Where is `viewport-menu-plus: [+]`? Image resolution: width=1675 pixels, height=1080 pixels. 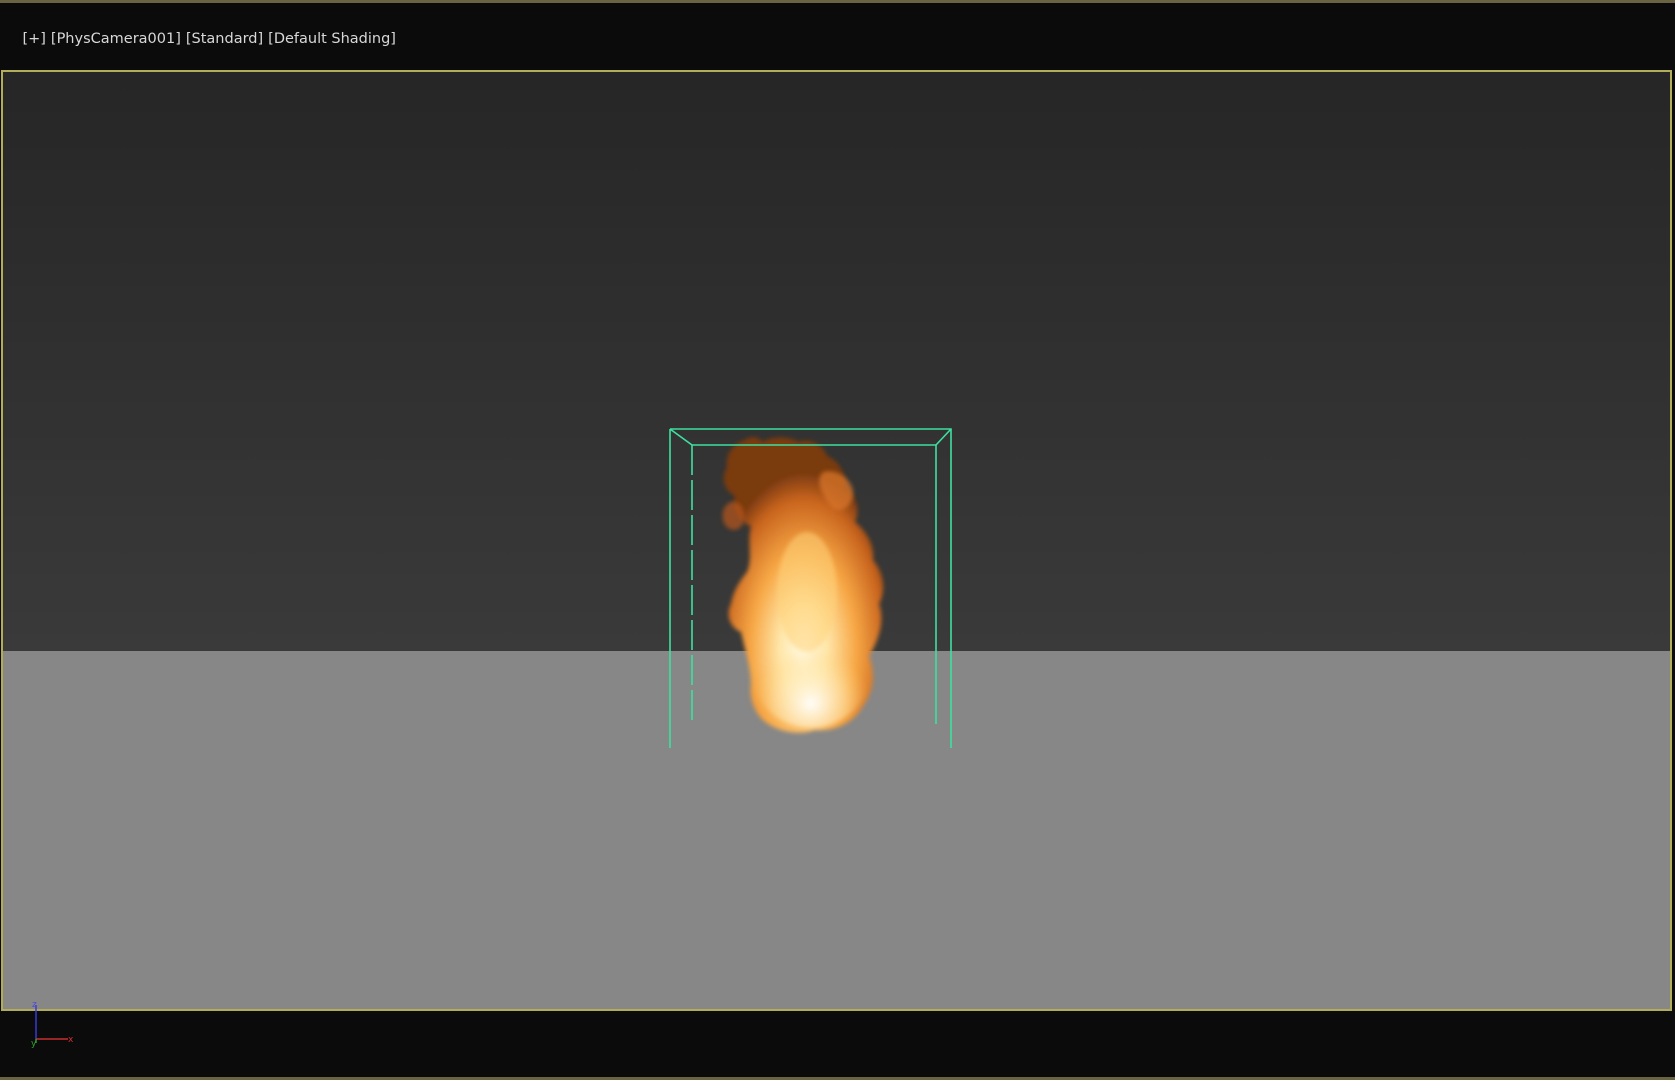
viewport-menu-plus: [+] is located at coordinates (33, 39).